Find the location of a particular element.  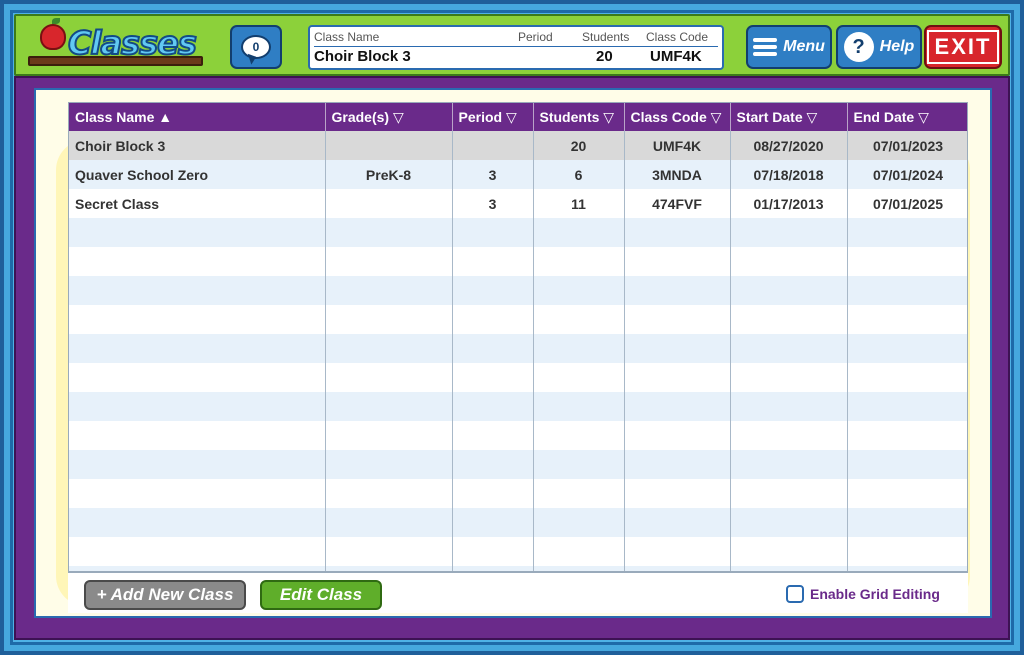

cell-class-name: Secret Class is located at coordinates (197, 203).